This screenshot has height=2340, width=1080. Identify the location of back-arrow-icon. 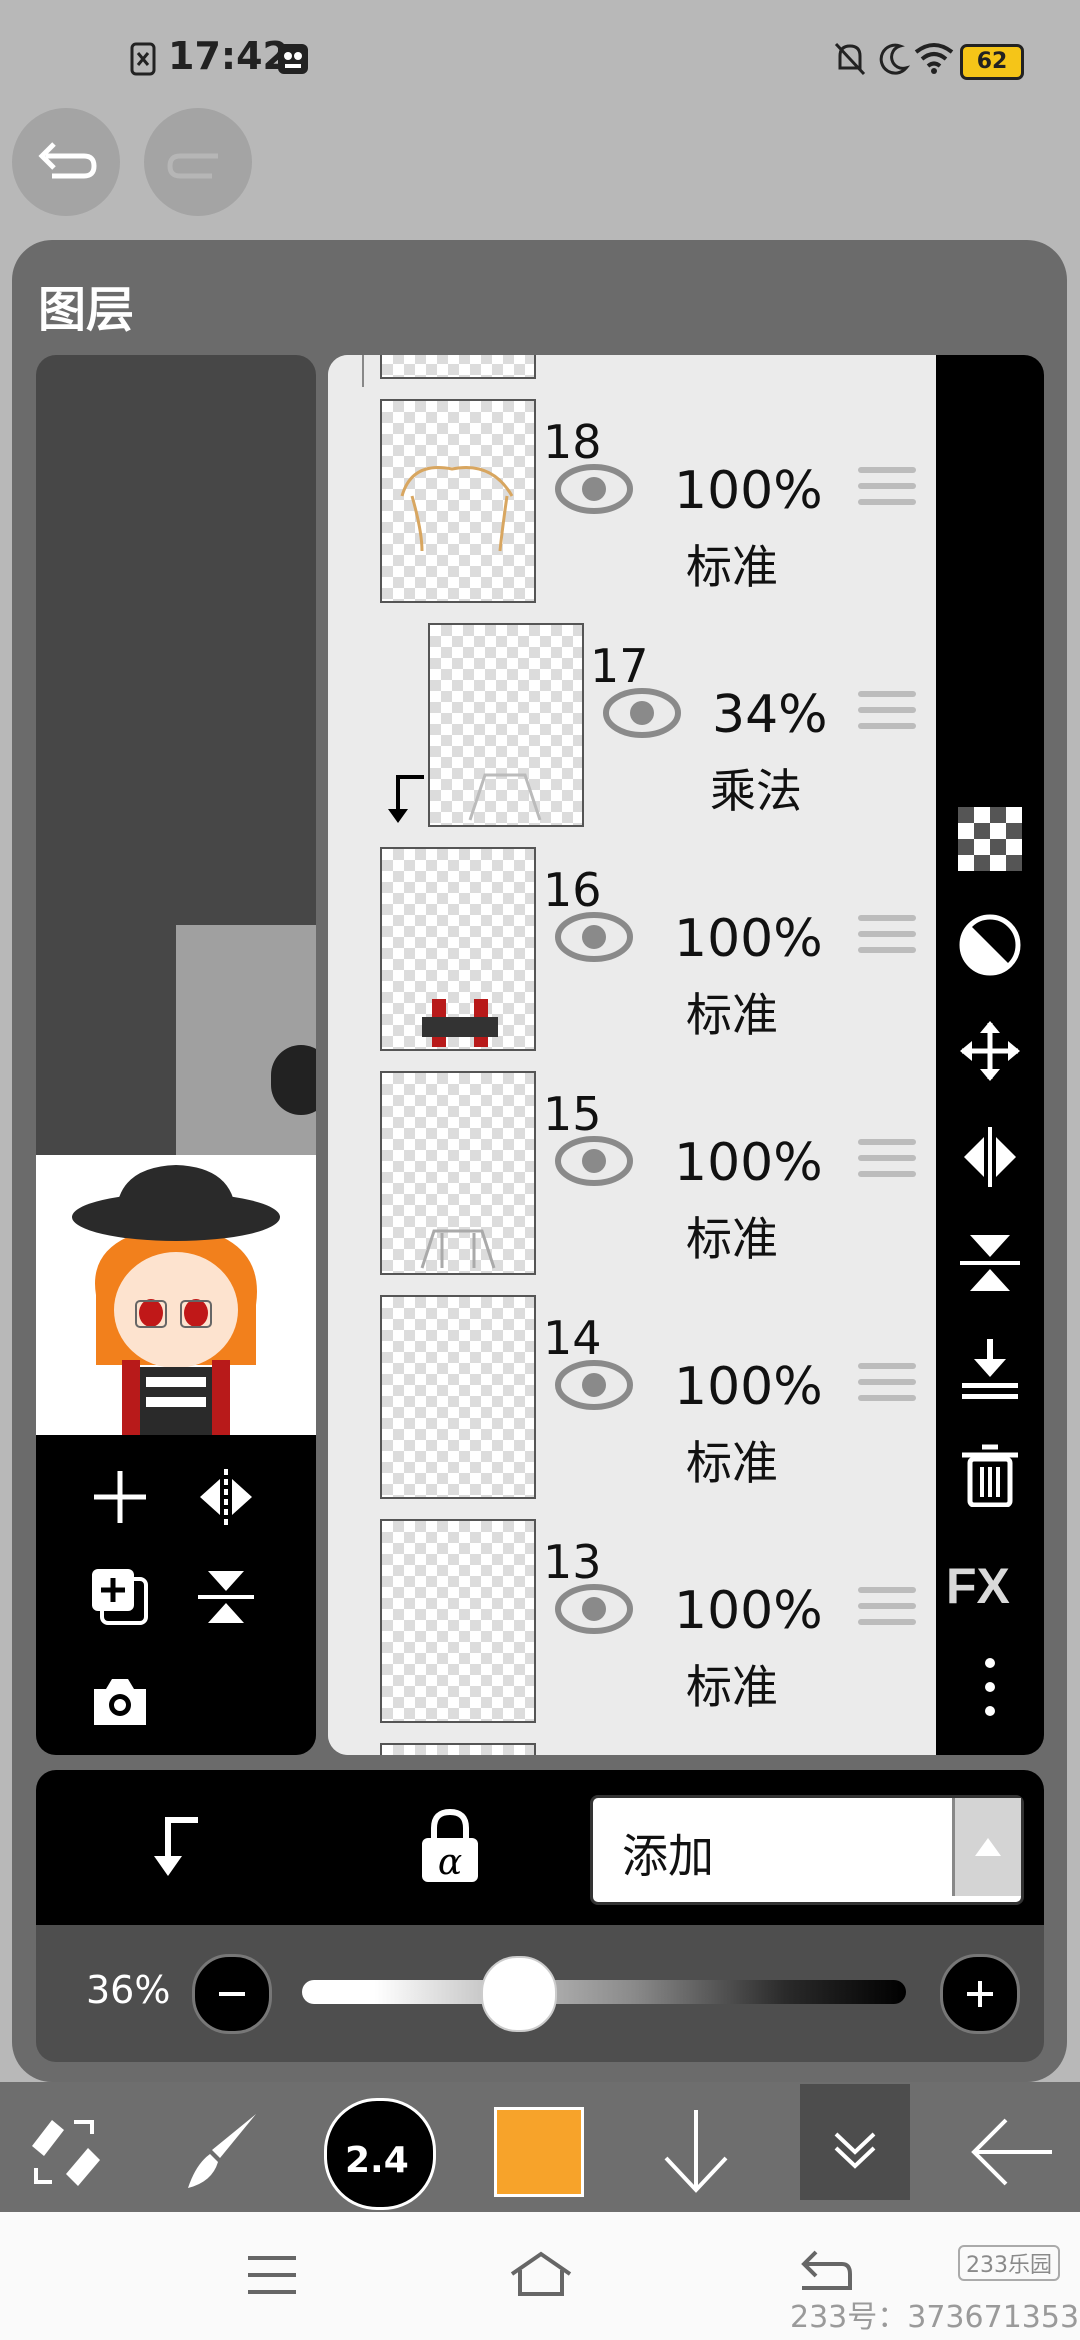
(1013, 2152).